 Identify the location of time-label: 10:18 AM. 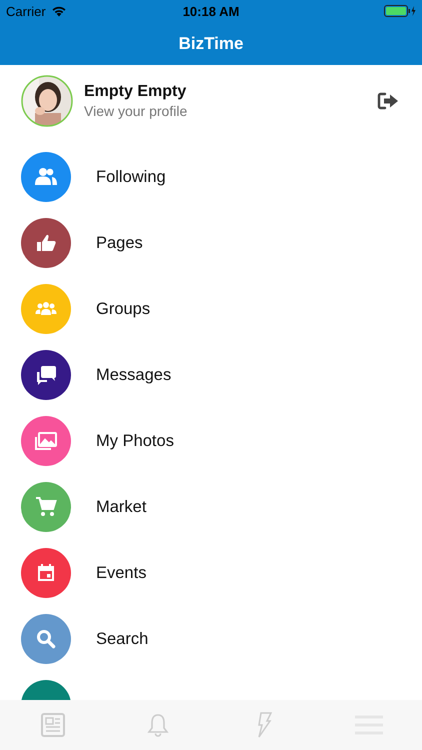
(211, 11).